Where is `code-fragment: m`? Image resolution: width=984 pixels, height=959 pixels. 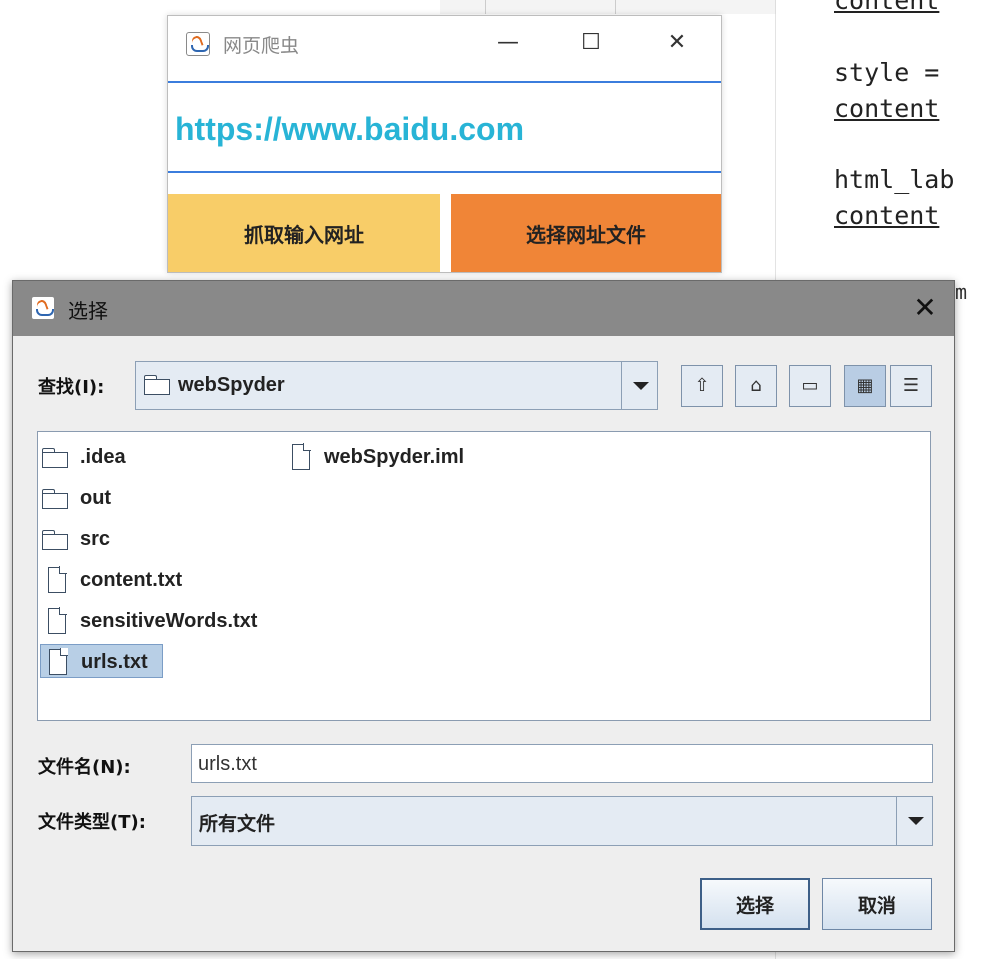
code-fragment: m is located at coordinates (961, 292).